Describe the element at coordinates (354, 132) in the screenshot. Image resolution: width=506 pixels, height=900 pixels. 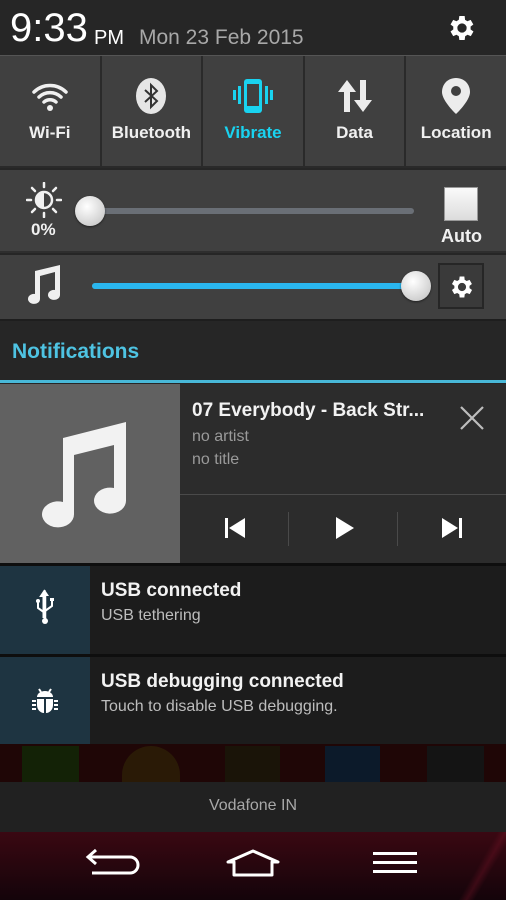
I see `toggle-label: Data` at that location.